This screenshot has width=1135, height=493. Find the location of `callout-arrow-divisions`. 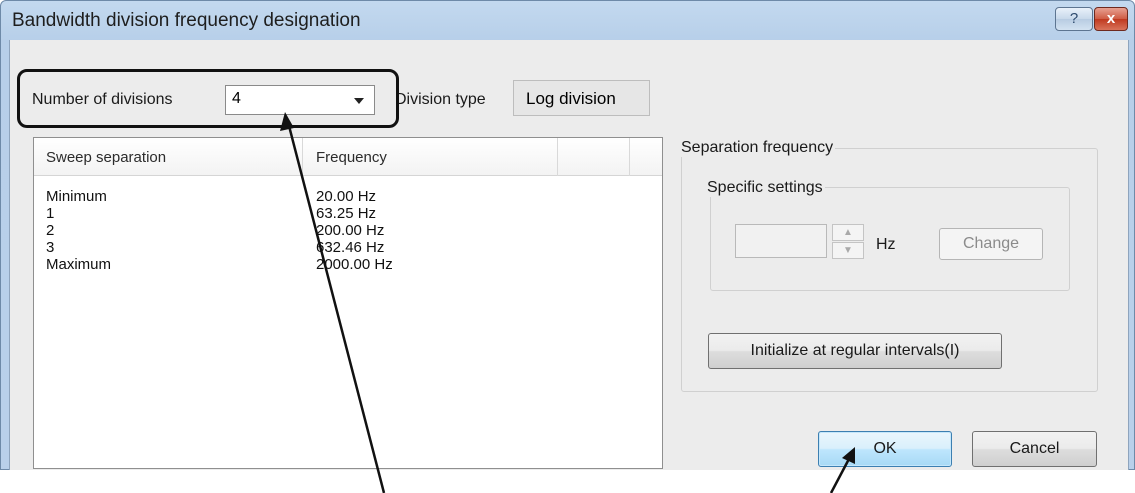

callout-arrow-divisions is located at coordinates (333, 302).